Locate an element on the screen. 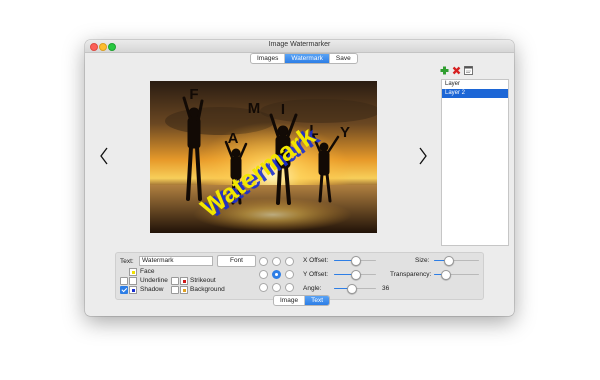  svg-text: M is located at coordinates (254, 108).